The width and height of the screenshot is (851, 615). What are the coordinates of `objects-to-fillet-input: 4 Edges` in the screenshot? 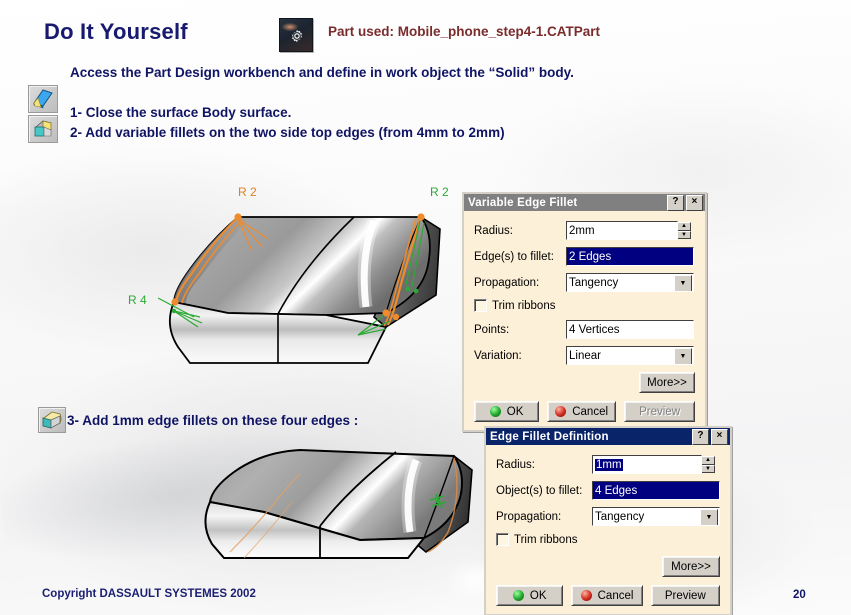 It's located at (656, 490).